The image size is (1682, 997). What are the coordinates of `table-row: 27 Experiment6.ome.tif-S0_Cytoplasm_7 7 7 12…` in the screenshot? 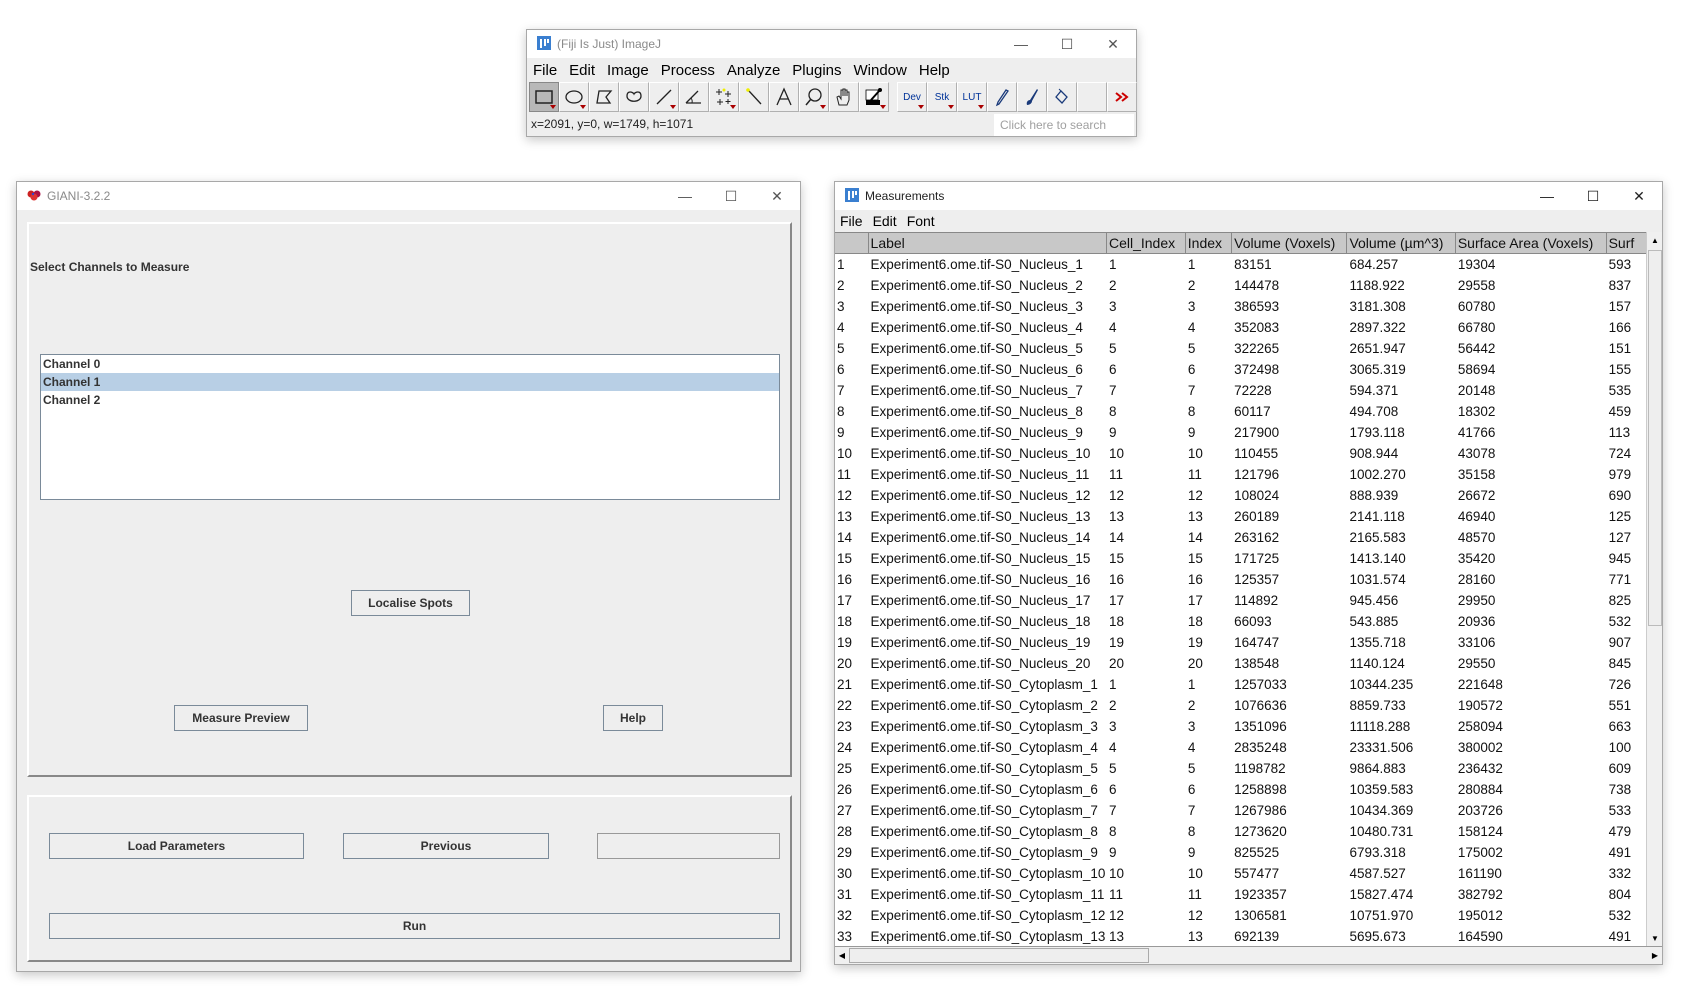 It's located at (1240, 810).